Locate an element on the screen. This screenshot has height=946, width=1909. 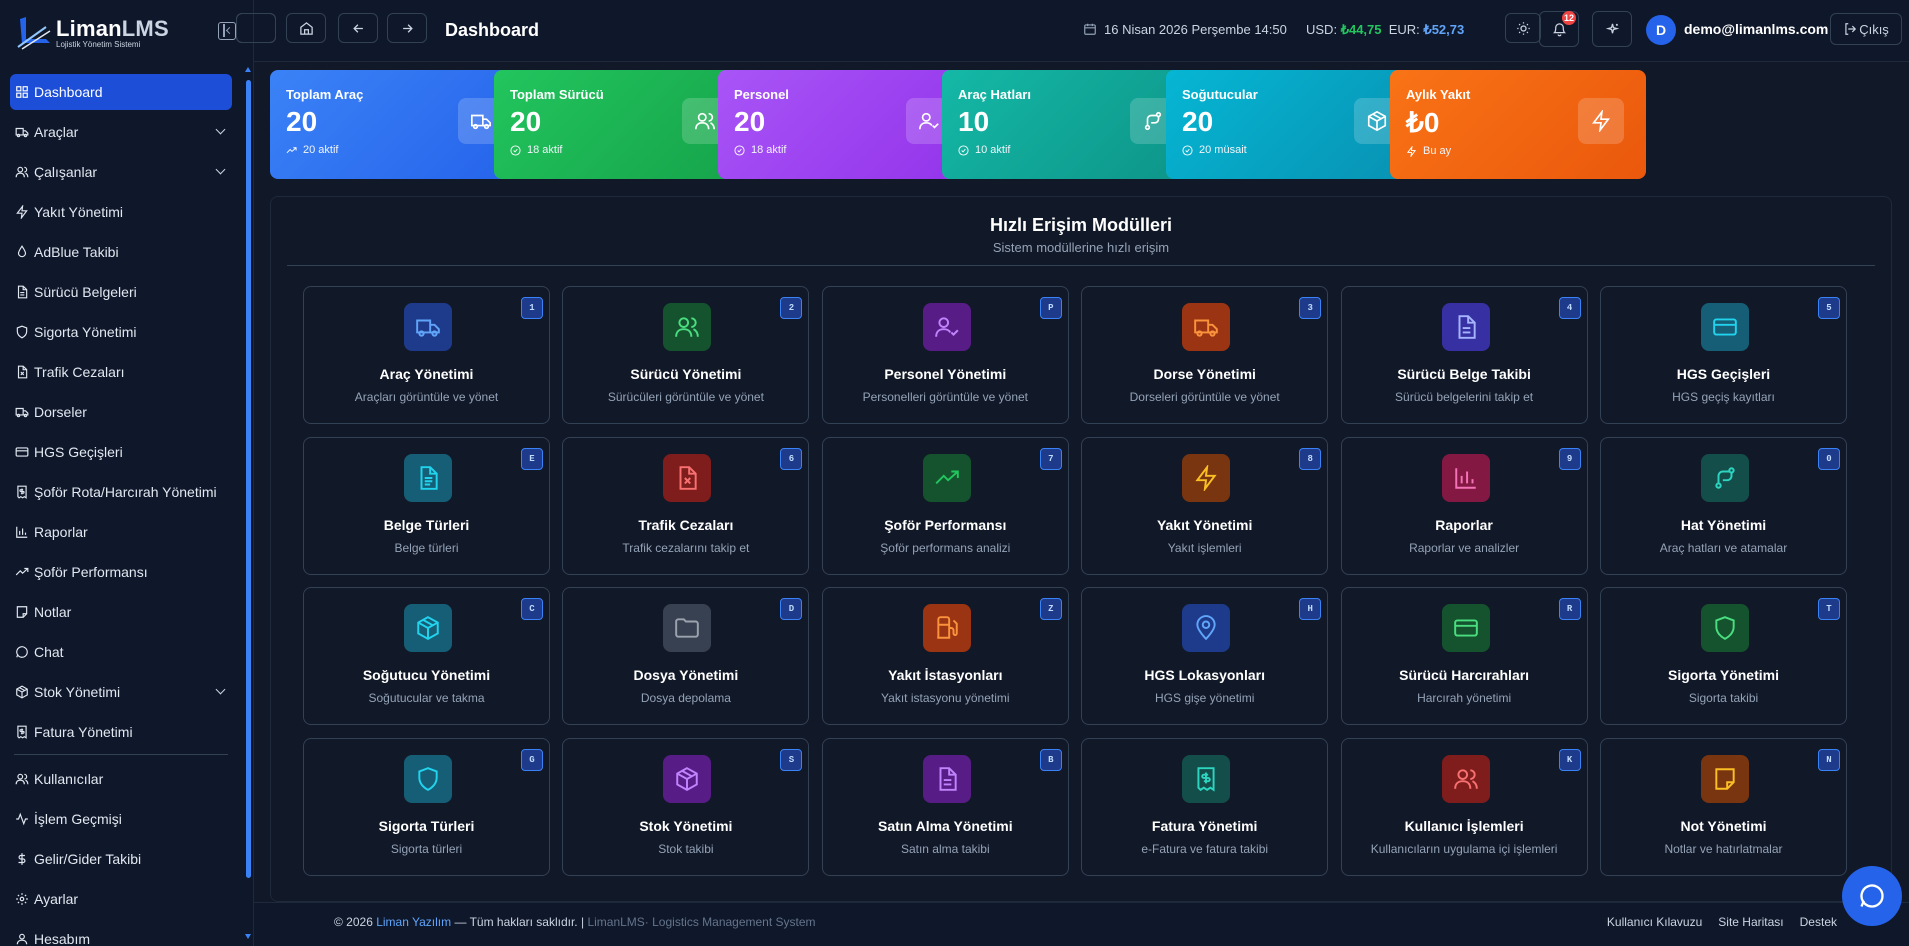
quick-access-title: Hızlı Erişim Modülleri is located at coordinates (1081, 225).